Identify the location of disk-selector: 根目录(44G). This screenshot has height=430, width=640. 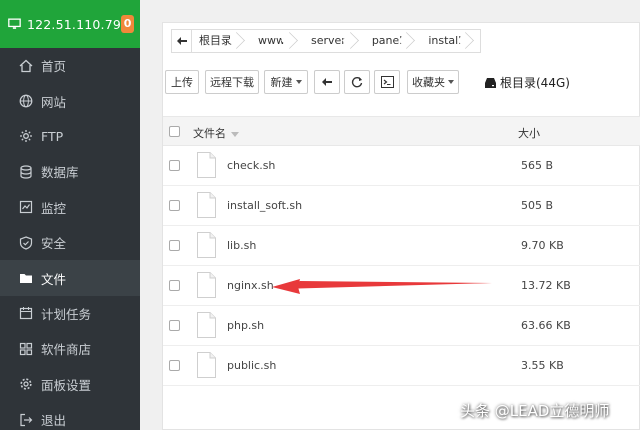
(527, 82).